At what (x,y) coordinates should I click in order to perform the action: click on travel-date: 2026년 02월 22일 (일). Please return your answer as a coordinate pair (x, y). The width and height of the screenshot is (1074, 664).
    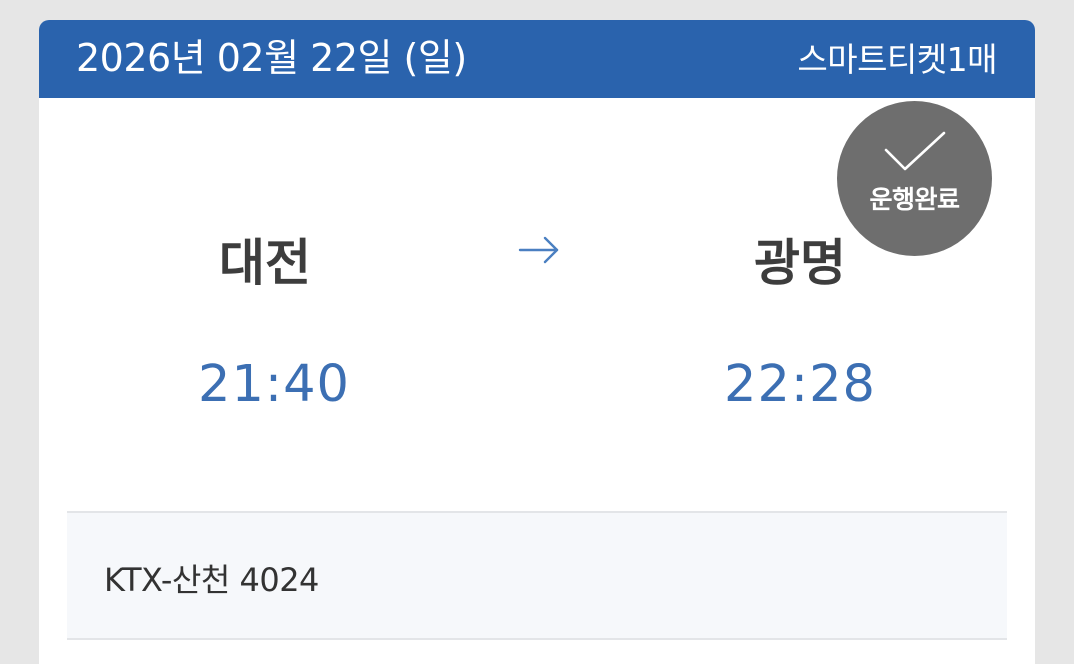
    Looking at the image, I should click on (271, 58).